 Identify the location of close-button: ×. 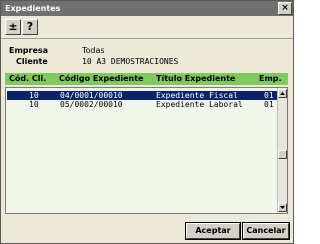
(285, 8).